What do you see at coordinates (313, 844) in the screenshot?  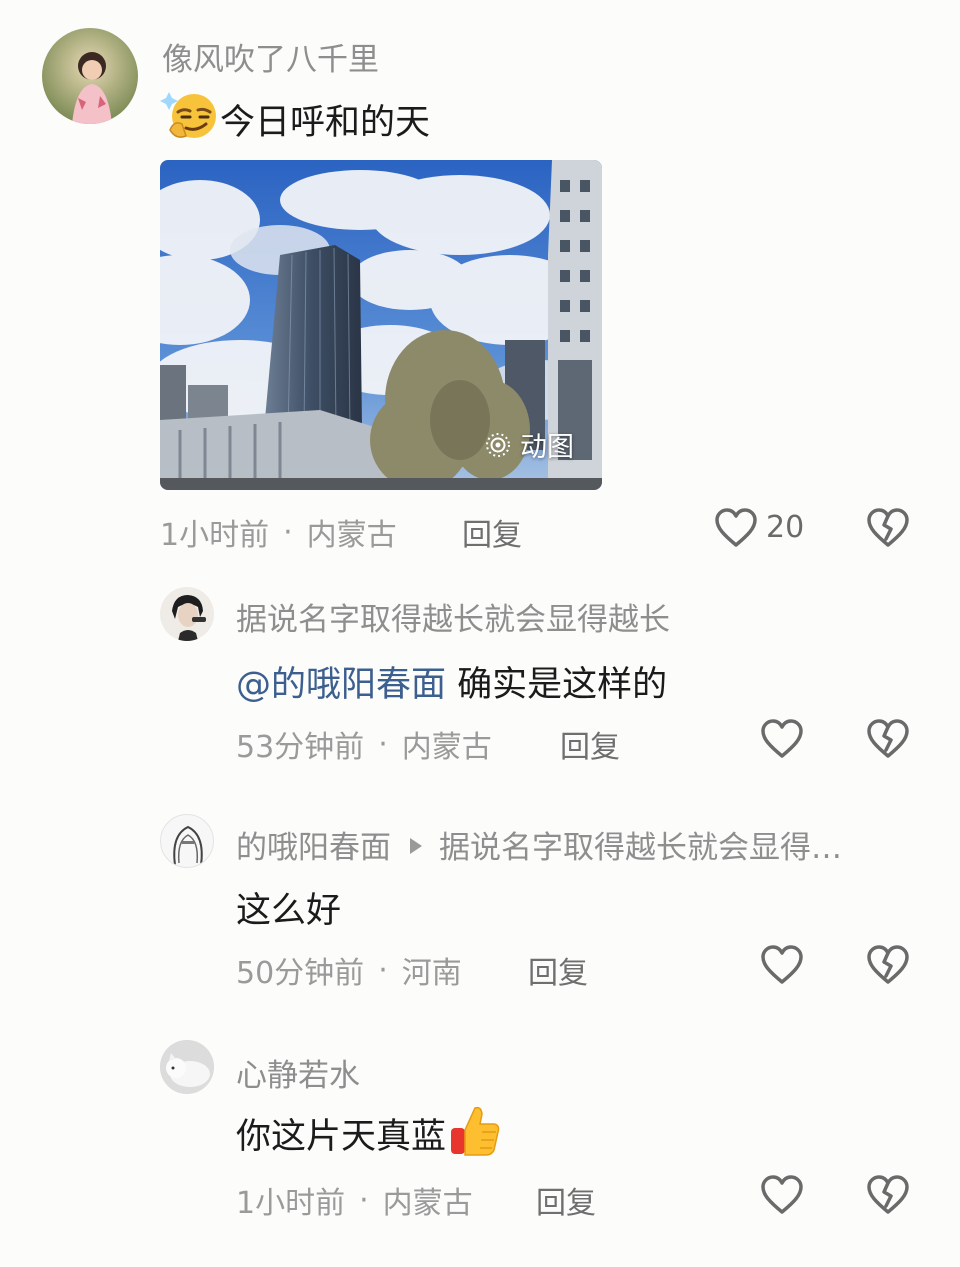 I see `reply-author: 的哦阳春面` at bounding box center [313, 844].